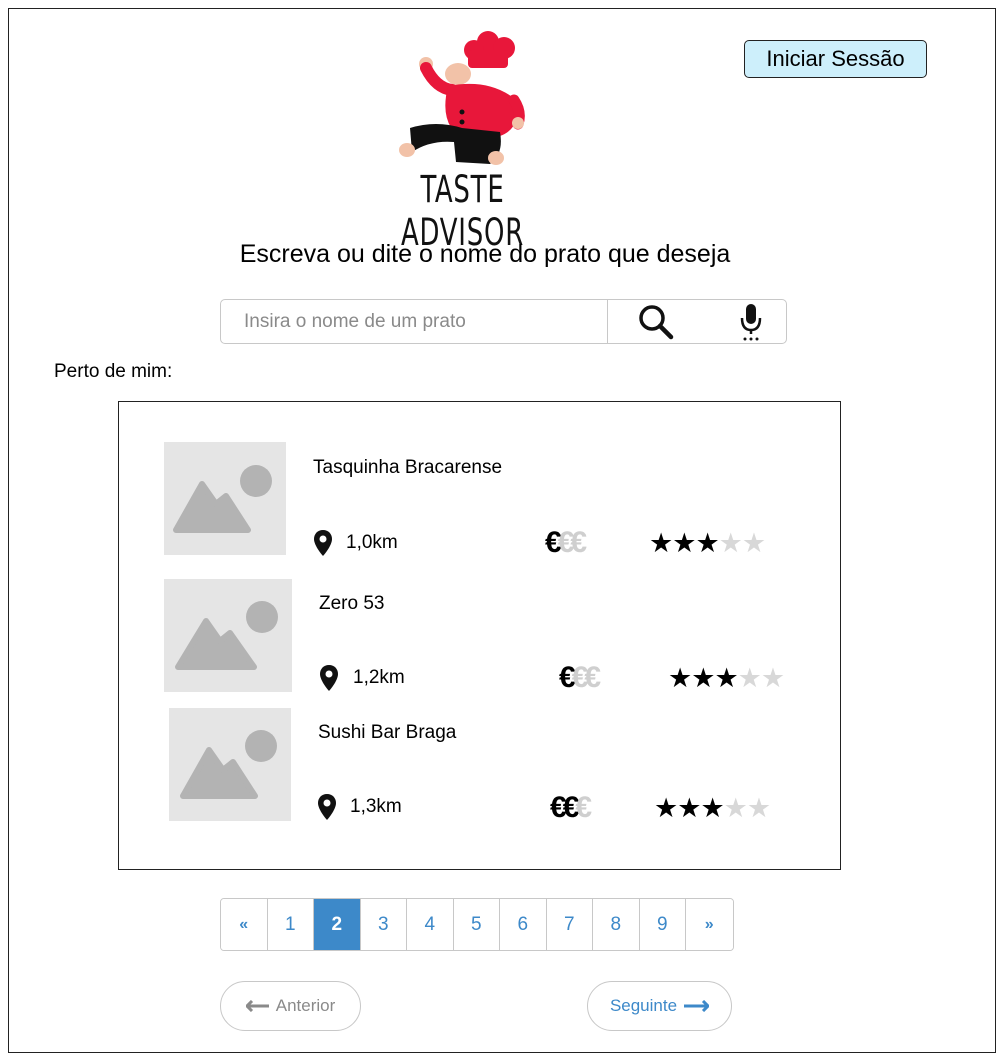 This screenshot has height=1064, width=1008. I want to click on pagination-page: 4, so click(430, 924).